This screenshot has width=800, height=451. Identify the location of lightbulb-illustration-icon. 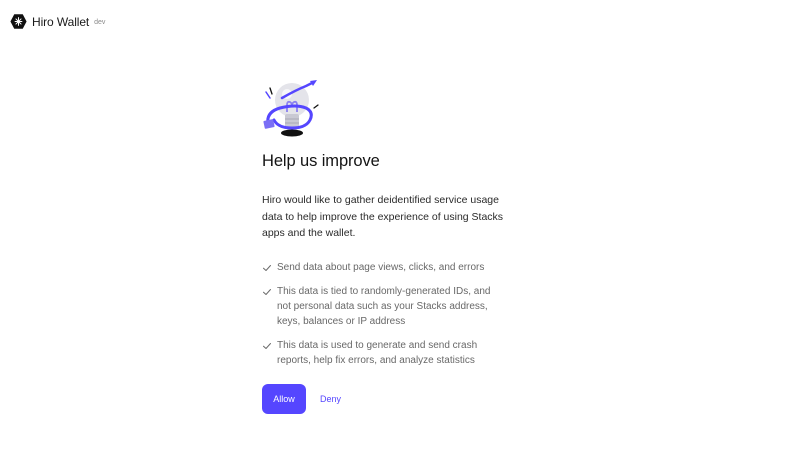
(291, 108).